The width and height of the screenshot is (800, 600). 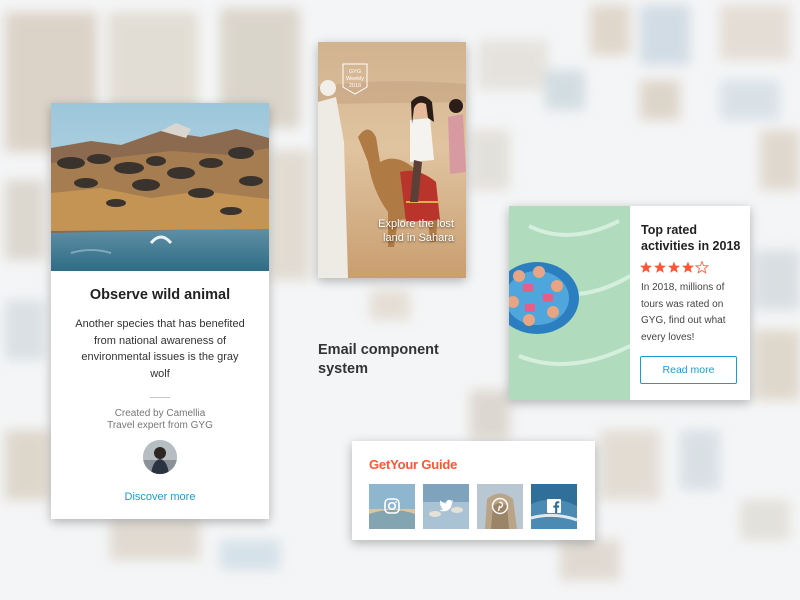 I want to click on sahara-caption: Explore the lost land in Sahara, so click(x=390, y=231).